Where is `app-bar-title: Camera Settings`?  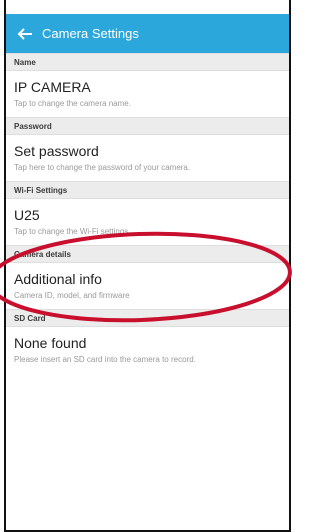
app-bar-title: Camera Settings is located at coordinates (90, 33).